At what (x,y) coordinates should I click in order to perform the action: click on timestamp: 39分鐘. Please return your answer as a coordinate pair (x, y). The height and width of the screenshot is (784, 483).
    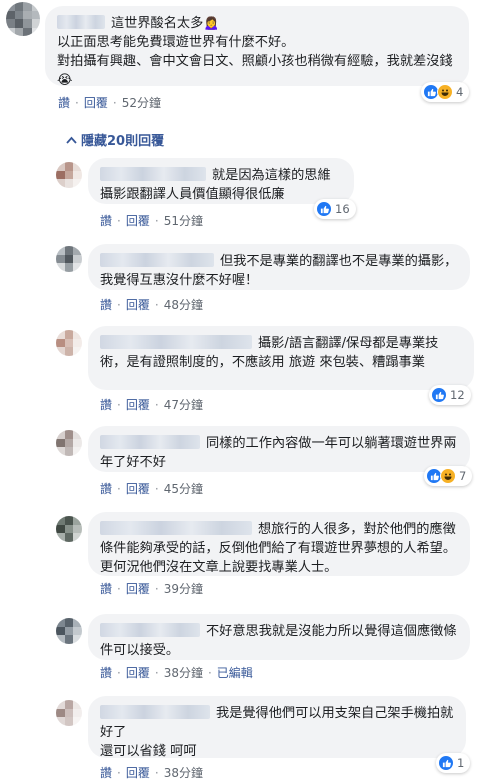
    Looking at the image, I should click on (183, 589).